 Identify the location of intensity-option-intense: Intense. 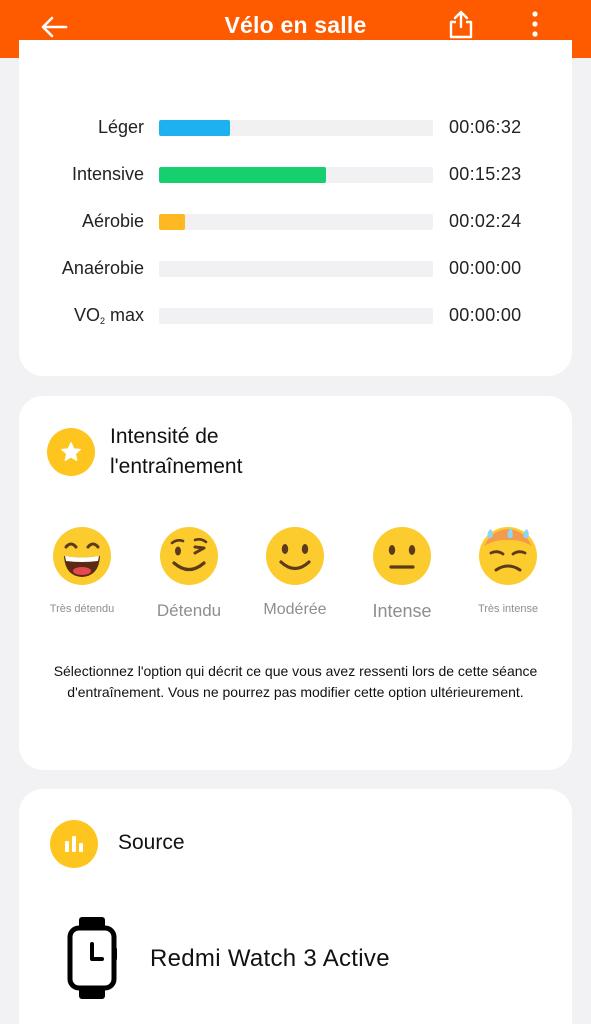
(402, 574).